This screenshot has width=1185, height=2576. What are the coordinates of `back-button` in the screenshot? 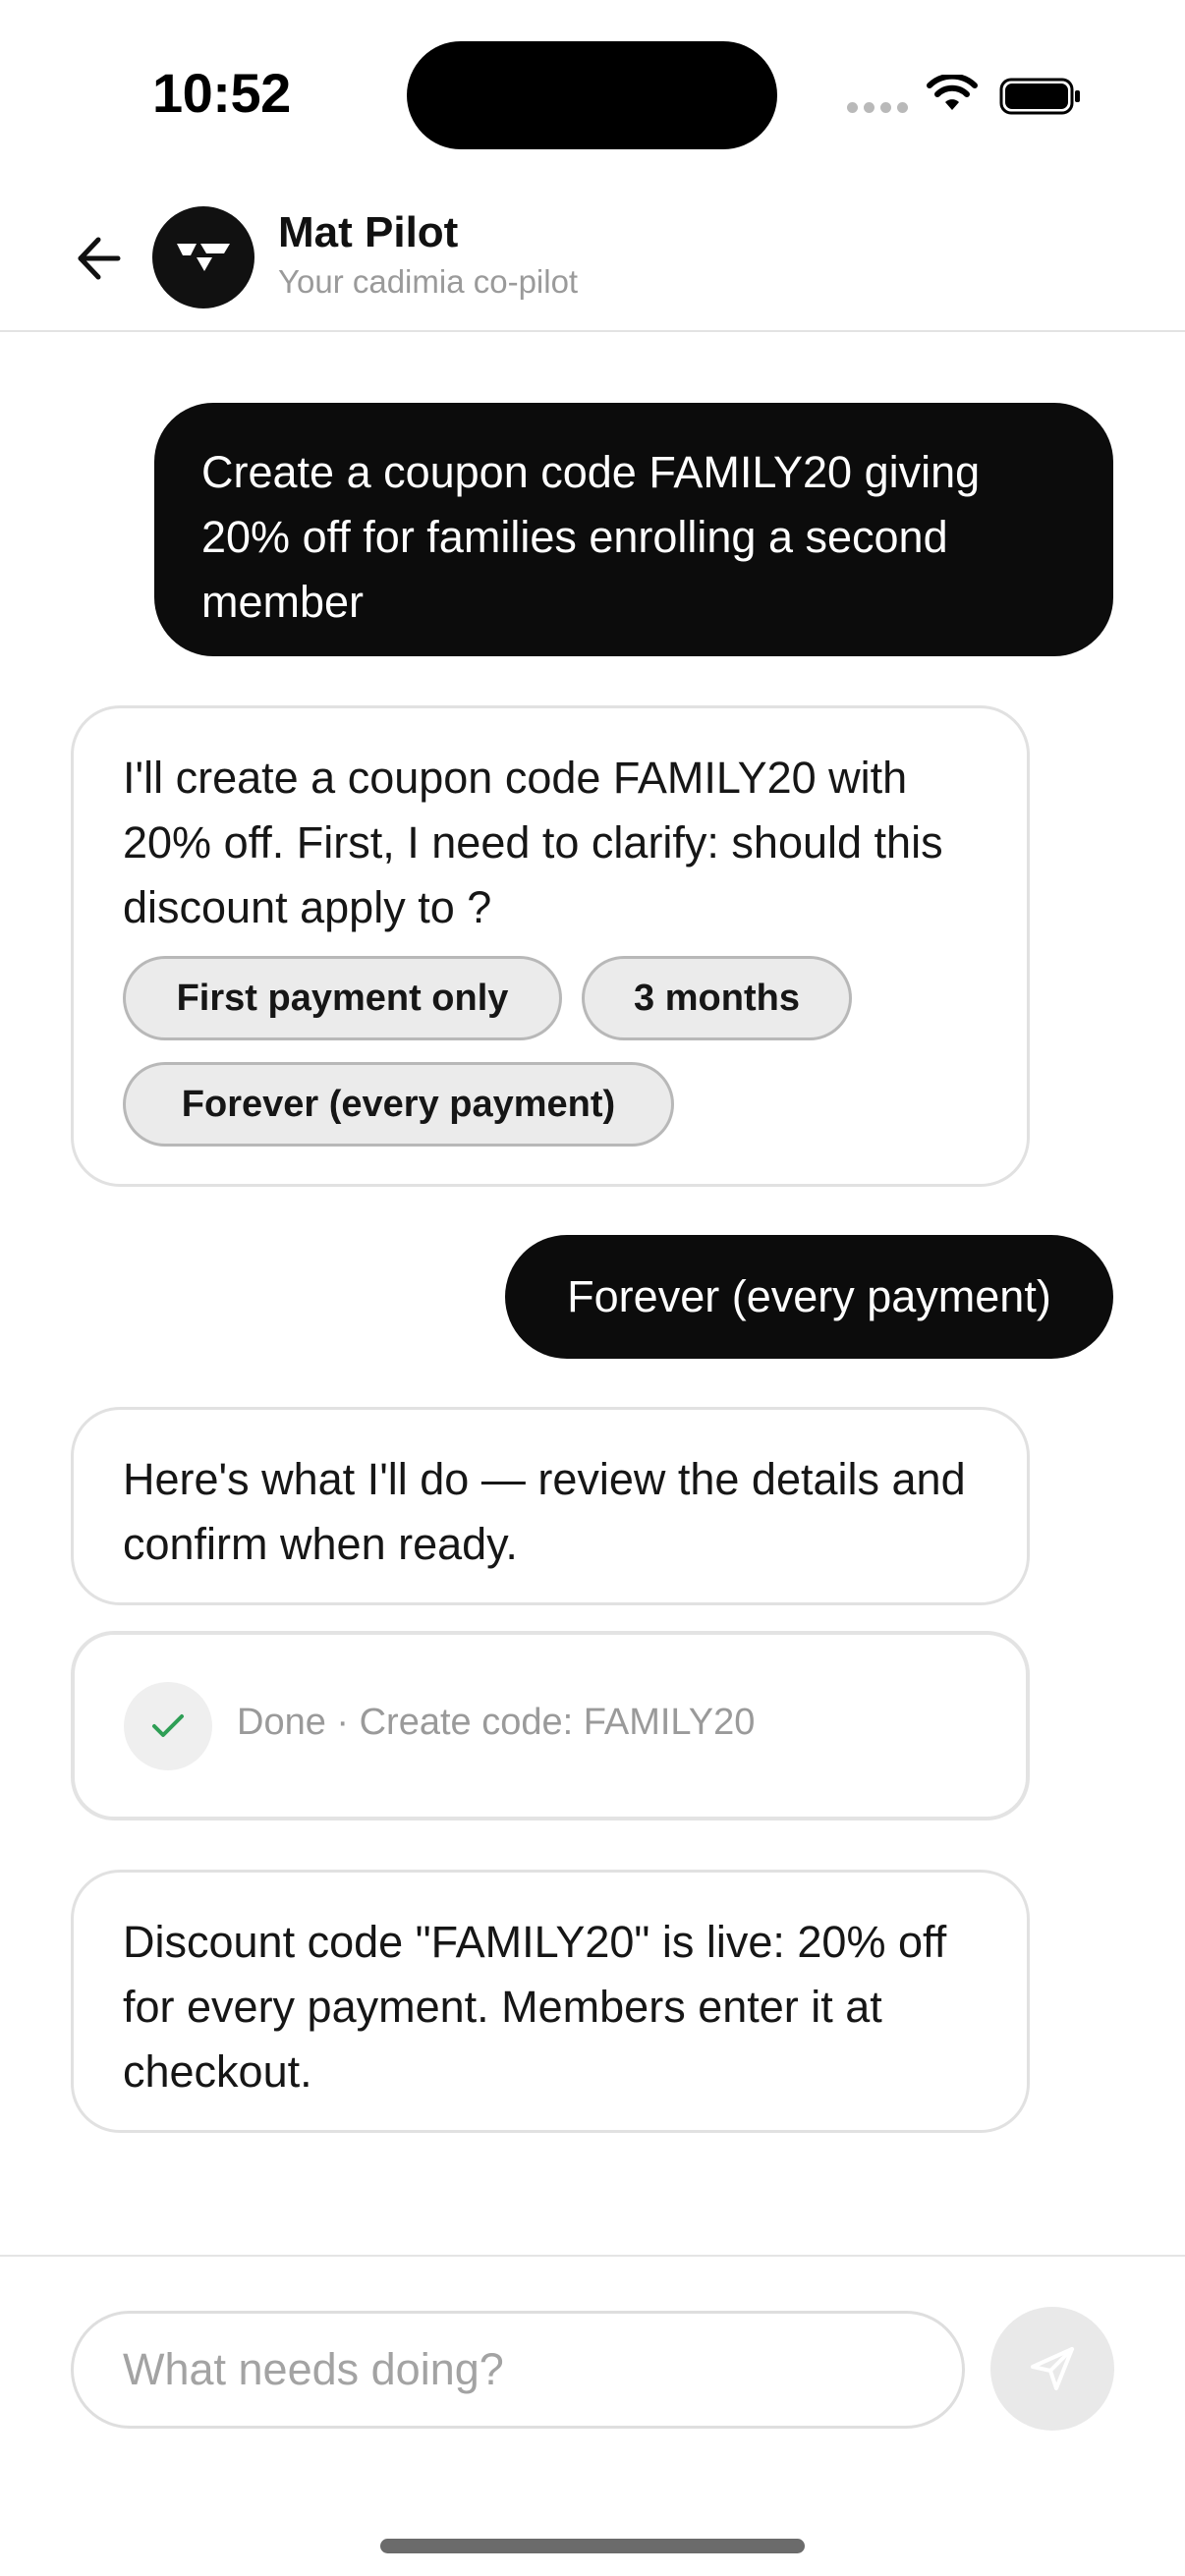 It's located at (100, 258).